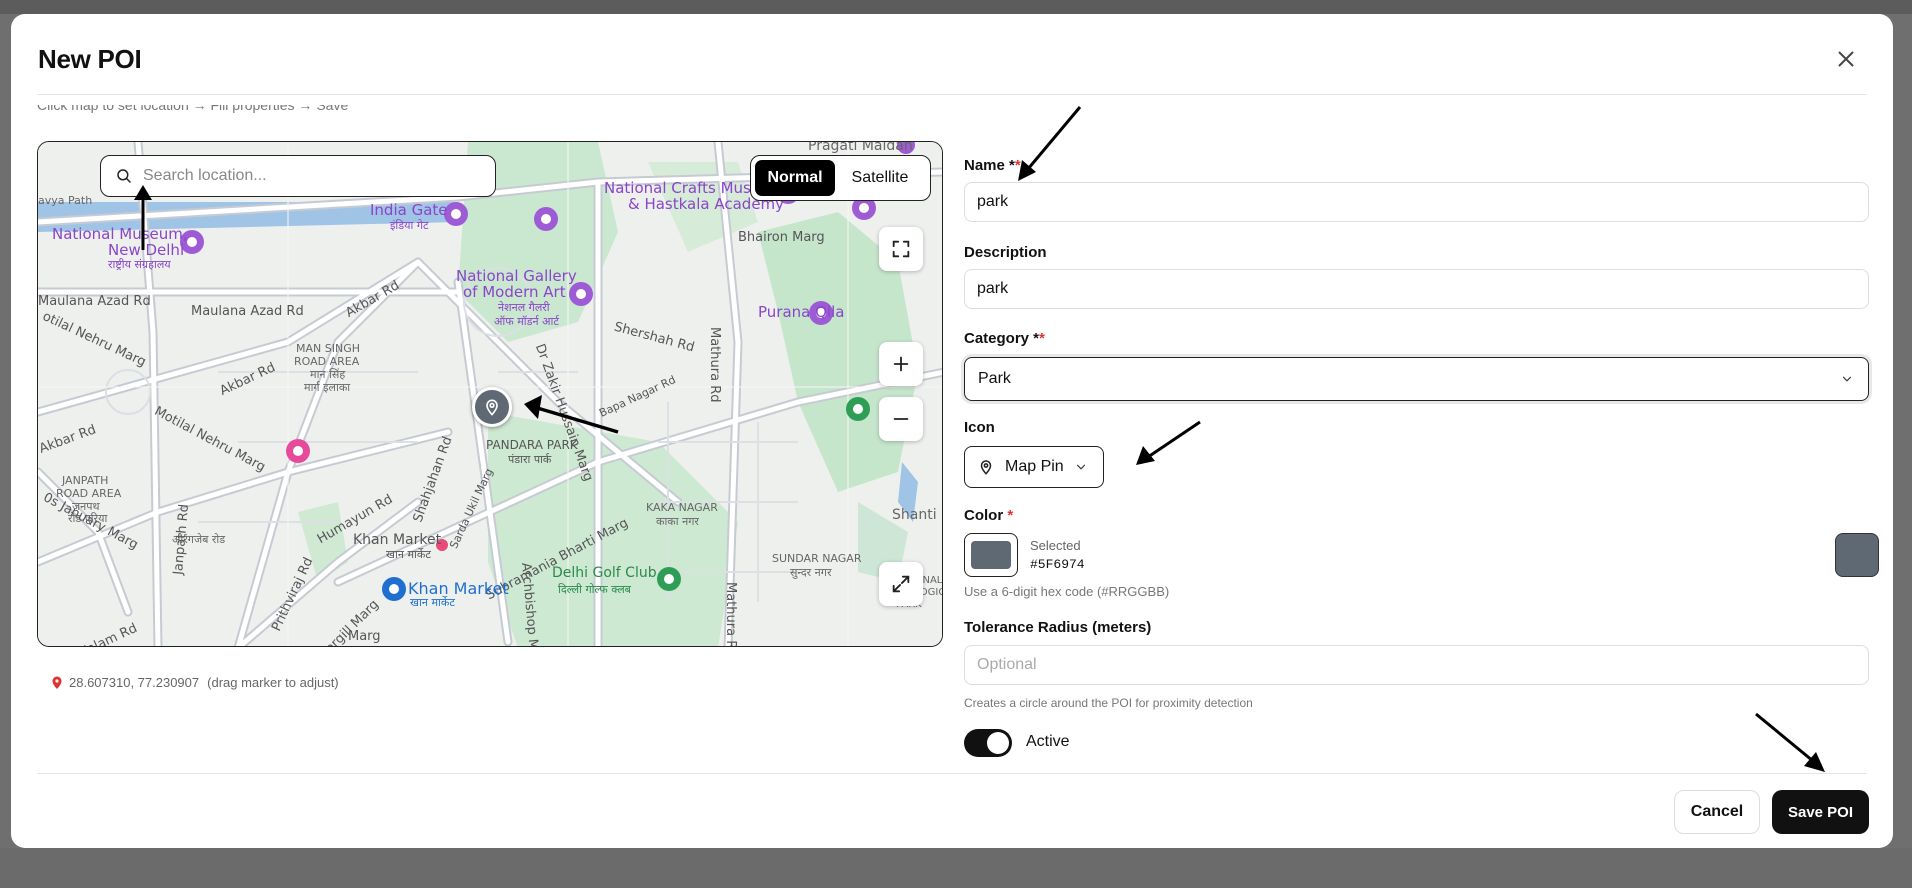 The height and width of the screenshot is (888, 1912). What do you see at coordinates (1416, 665) in the screenshot?
I see `tolerance-radius-input` at bounding box center [1416, 665].